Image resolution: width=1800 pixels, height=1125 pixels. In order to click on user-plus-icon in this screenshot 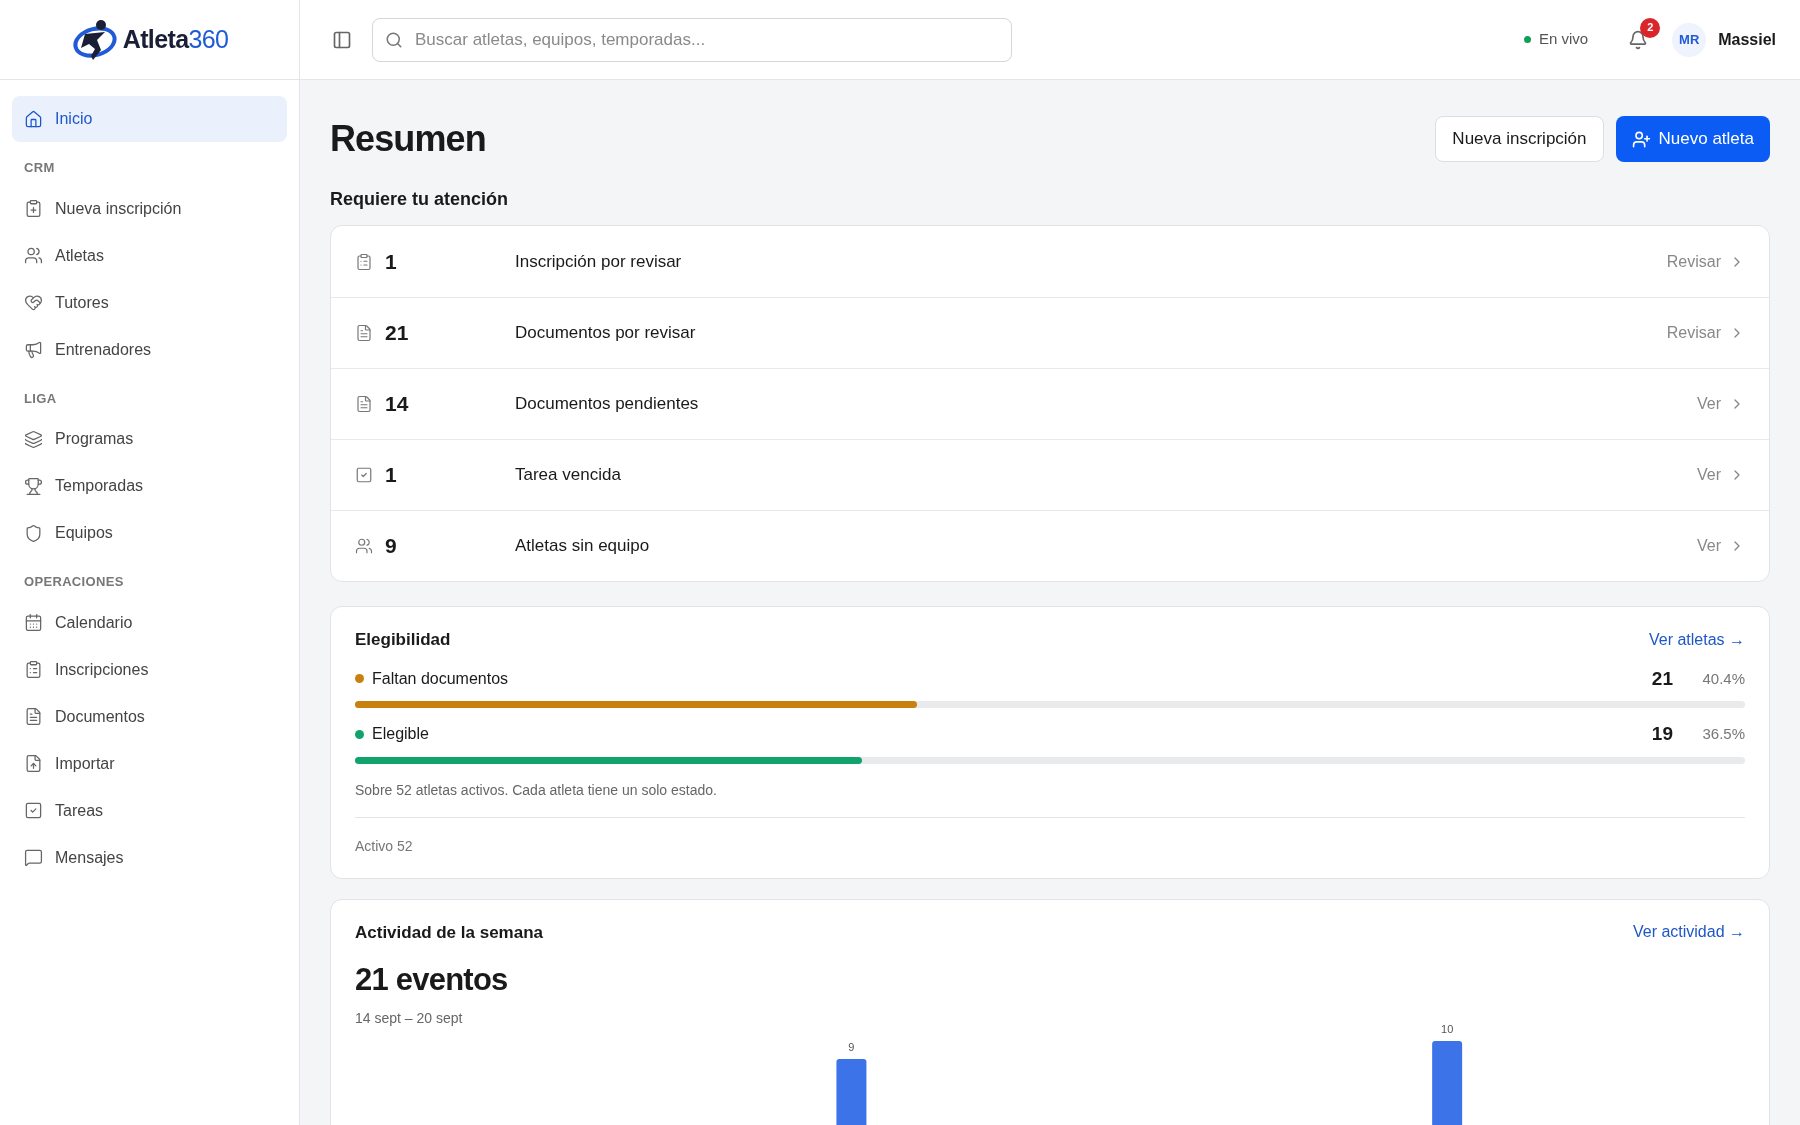, I will do `click(1641, 139)`.